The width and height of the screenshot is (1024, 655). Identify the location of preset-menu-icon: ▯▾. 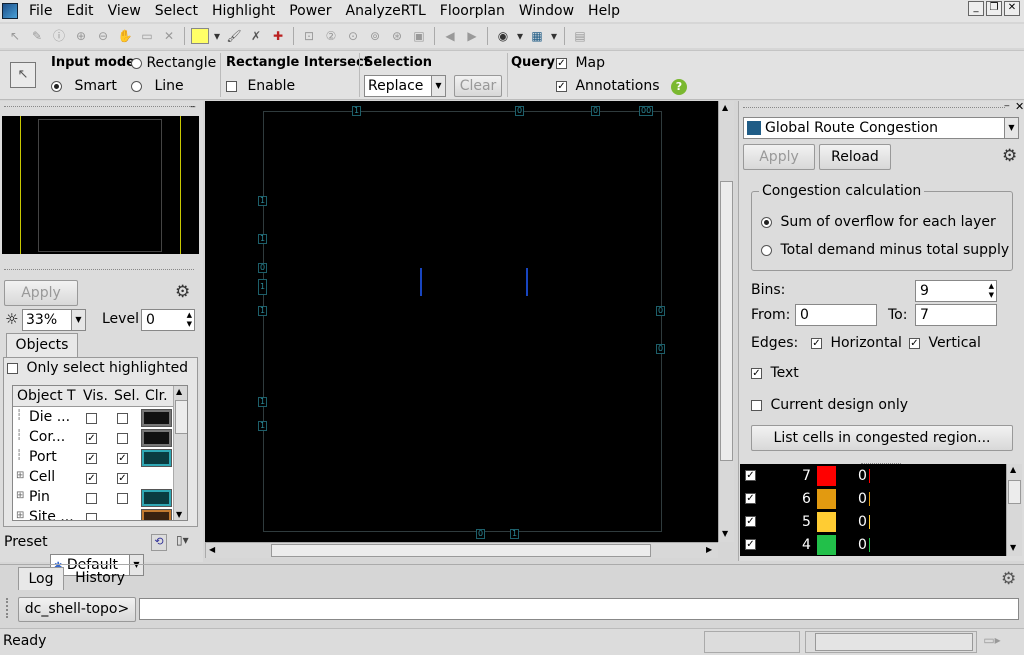
(182, 540).